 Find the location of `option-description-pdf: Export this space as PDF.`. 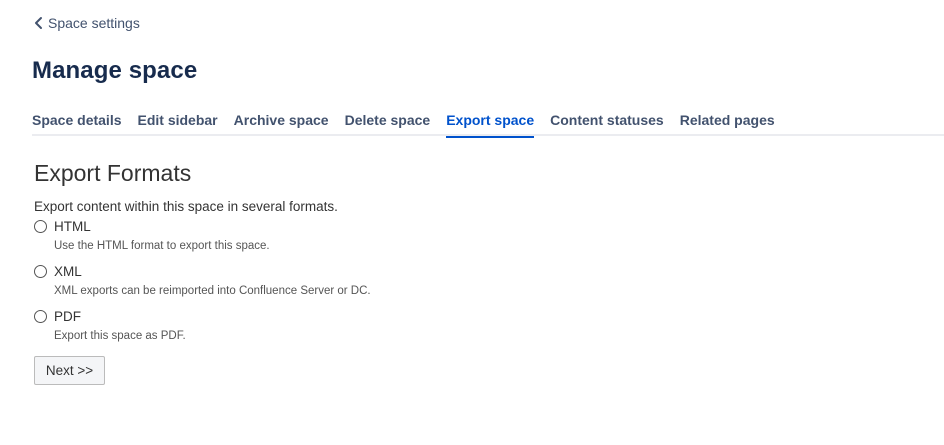

option-description-pdf: Export this space as PDF. is located at coordinates (120, 336).